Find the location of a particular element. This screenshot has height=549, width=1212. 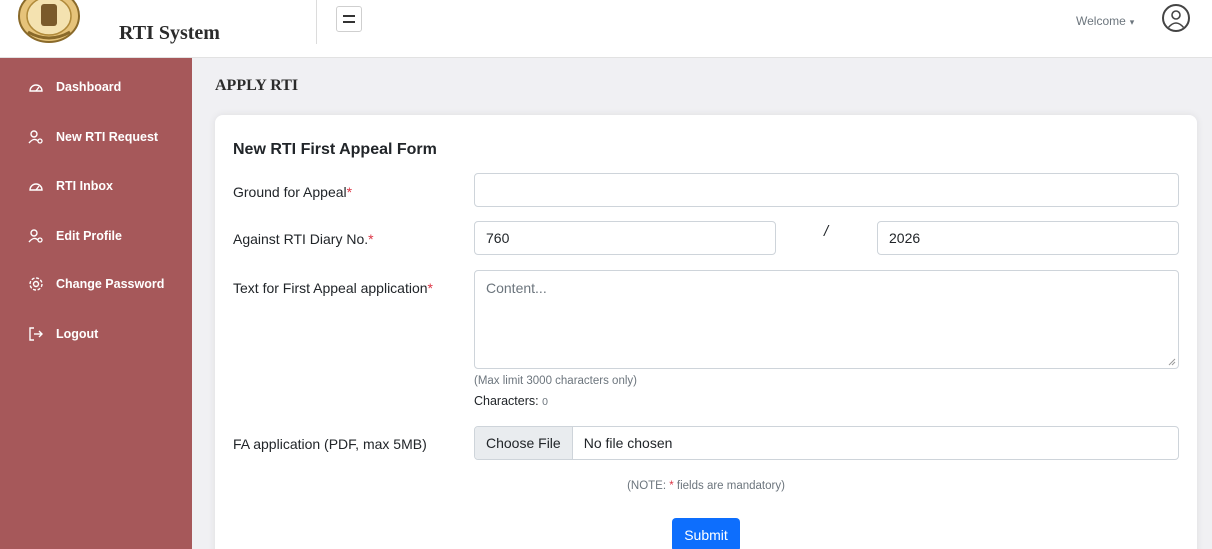

sidebar-item-rti-inbox: RTI Inbox is located at coordinates (96, 186).